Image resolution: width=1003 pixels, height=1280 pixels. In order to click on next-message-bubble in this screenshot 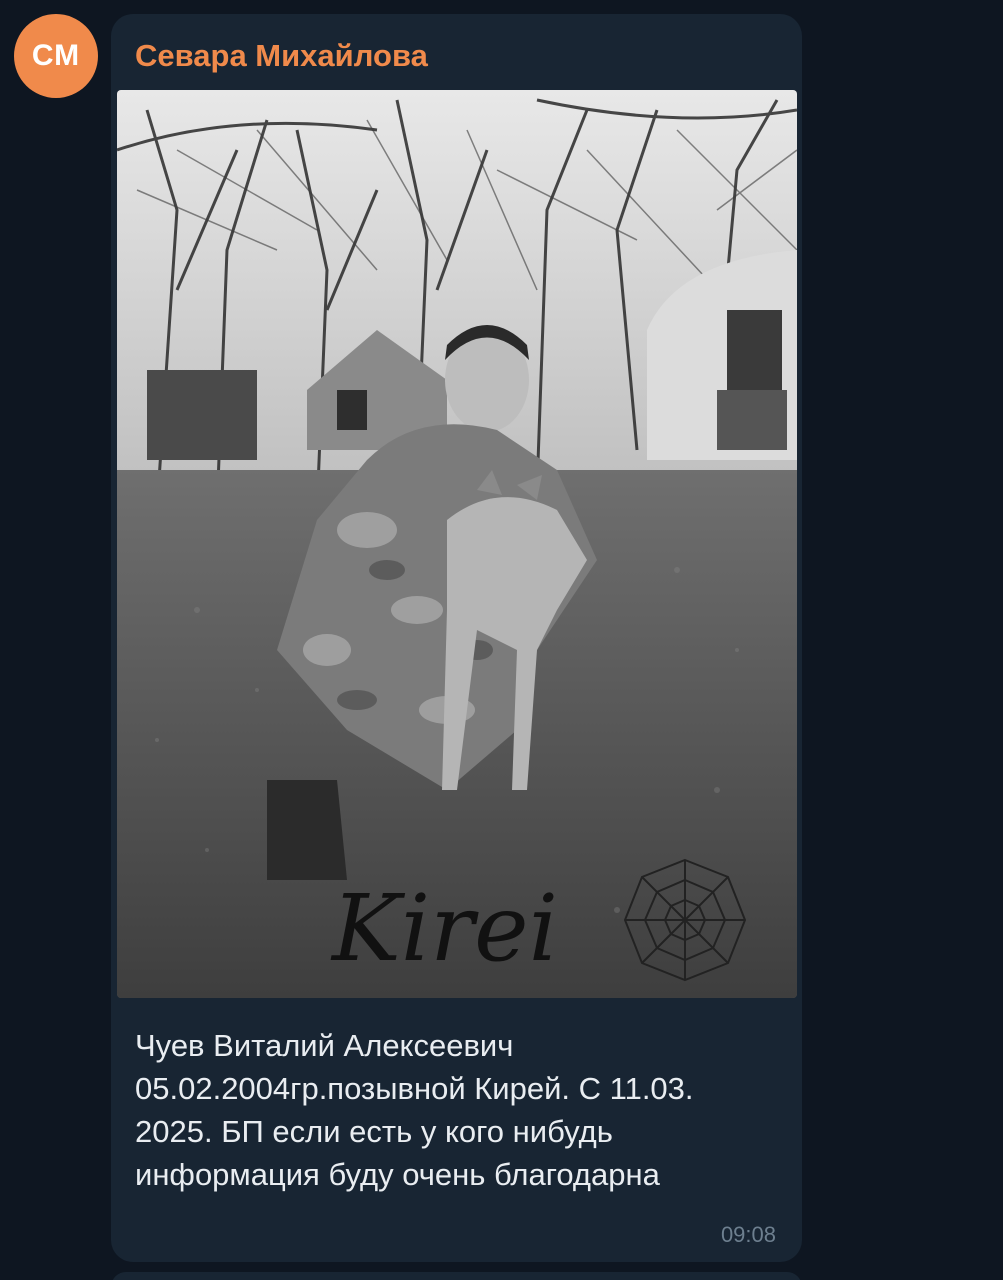, I will do `click(456, 1276)`.